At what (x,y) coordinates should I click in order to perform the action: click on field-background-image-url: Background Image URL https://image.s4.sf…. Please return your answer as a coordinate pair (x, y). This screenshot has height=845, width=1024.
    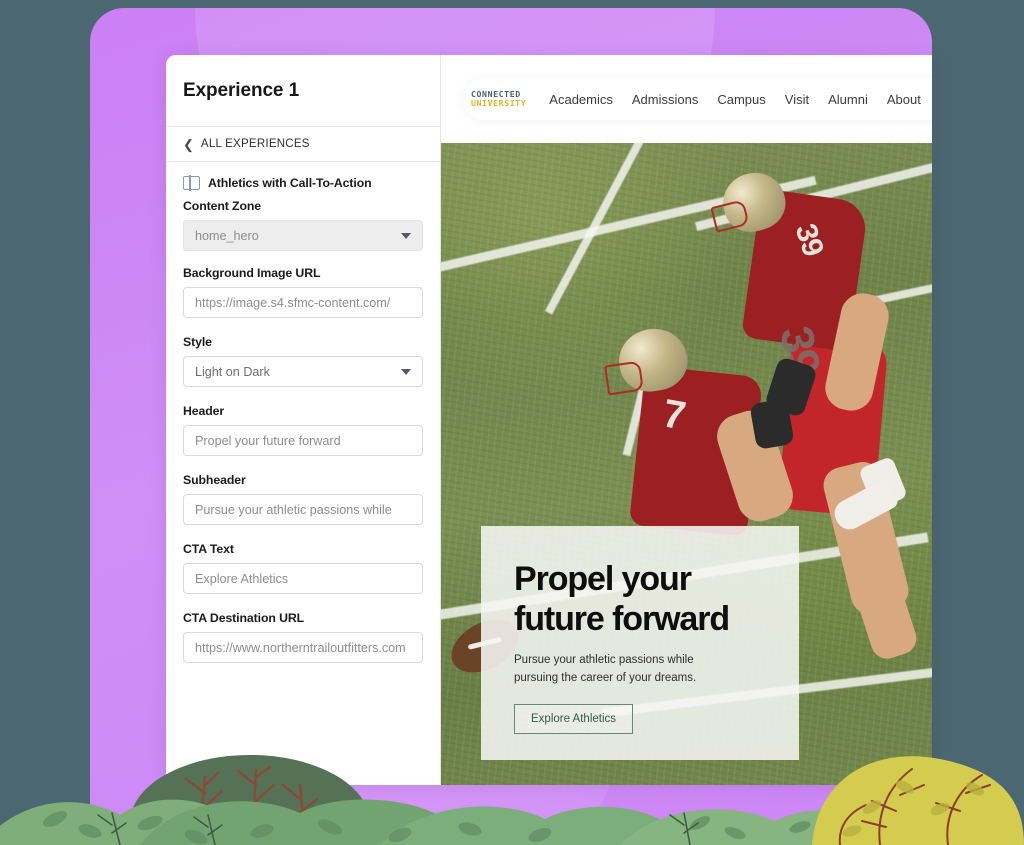
    Looking at the image, I should click on (303, 292).